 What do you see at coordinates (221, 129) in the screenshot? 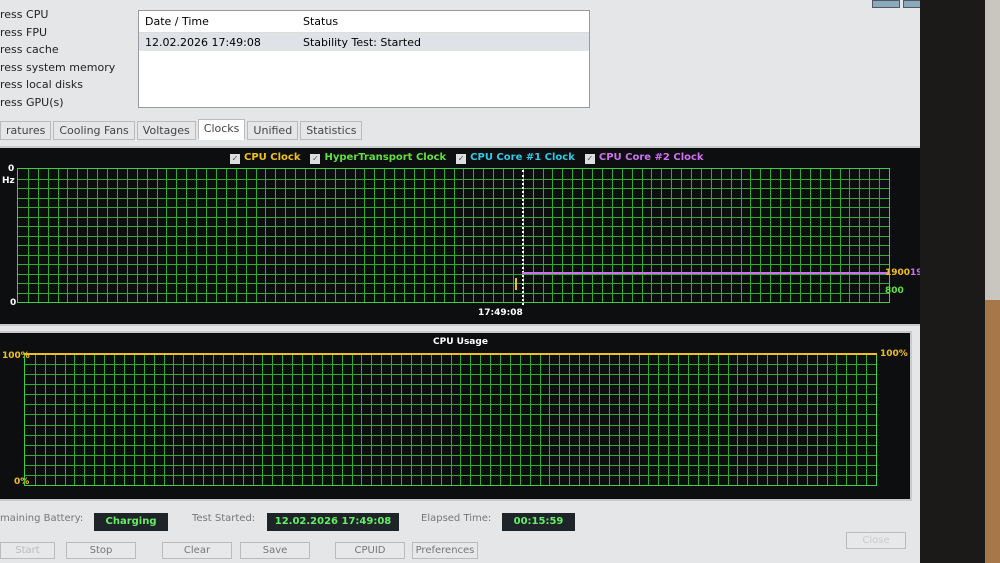
I see `tab-clocks: Clocks` at bounding box center [221, 129].